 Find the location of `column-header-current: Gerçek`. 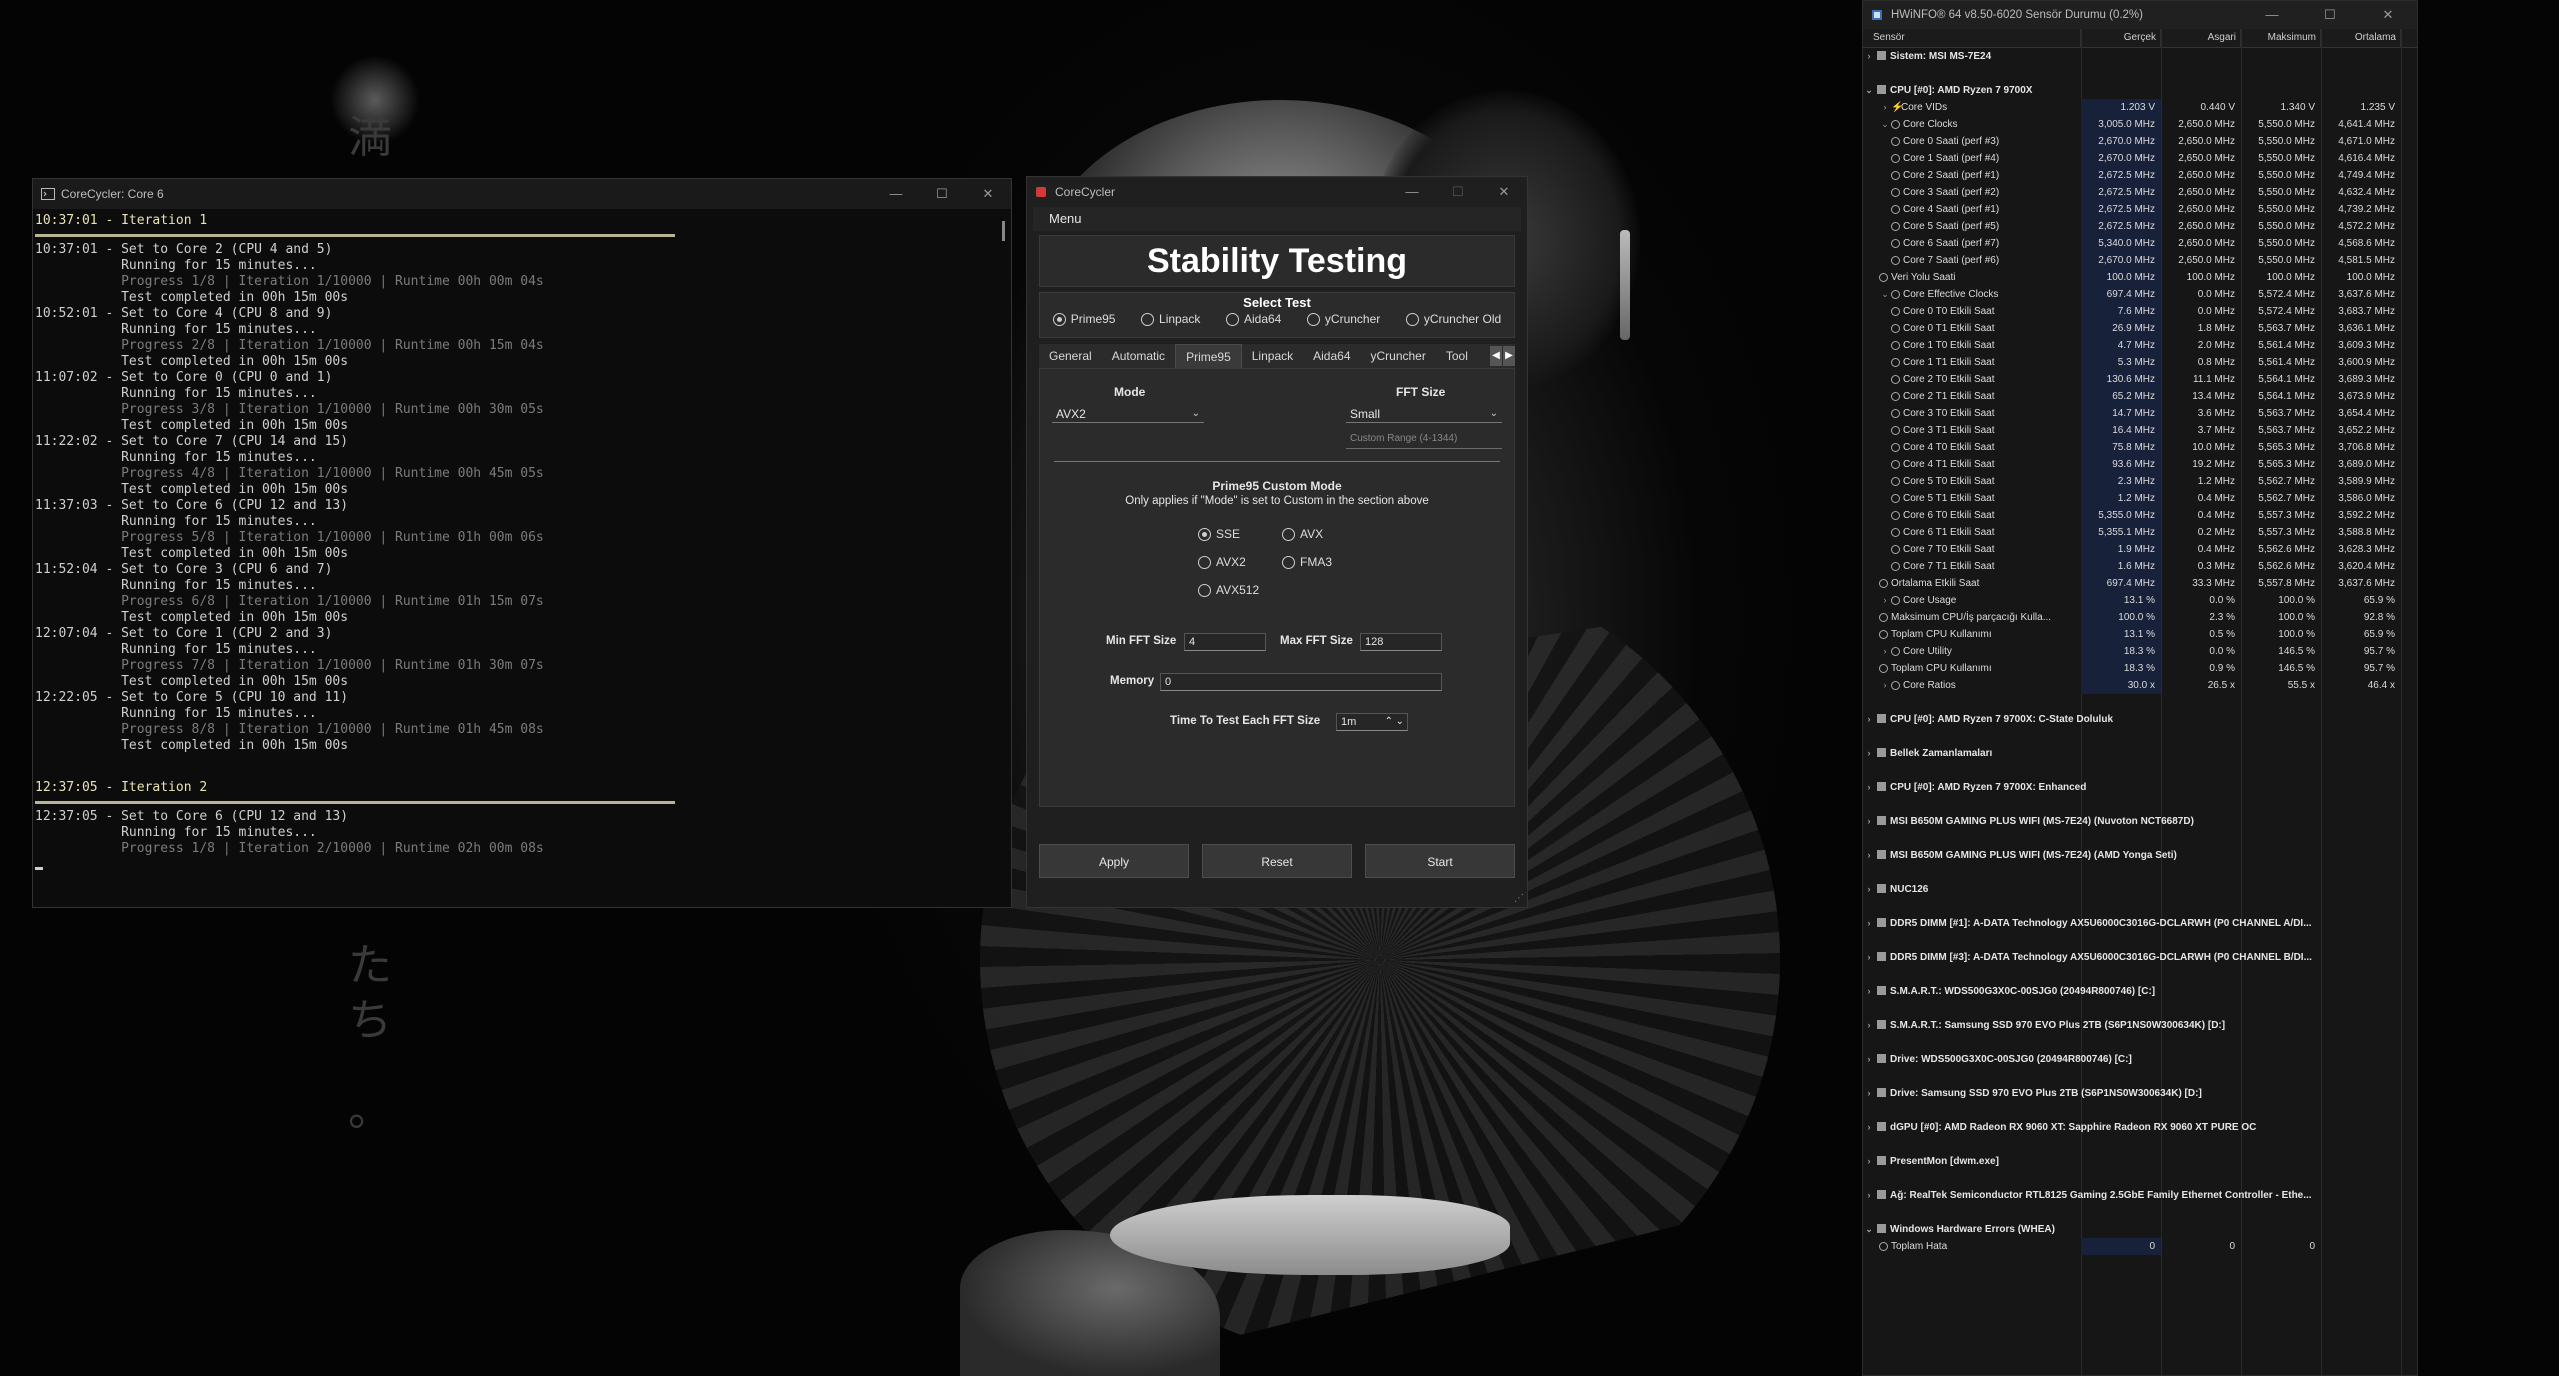

column-header-current: Gerçek is located at coordinates (2121, 38).